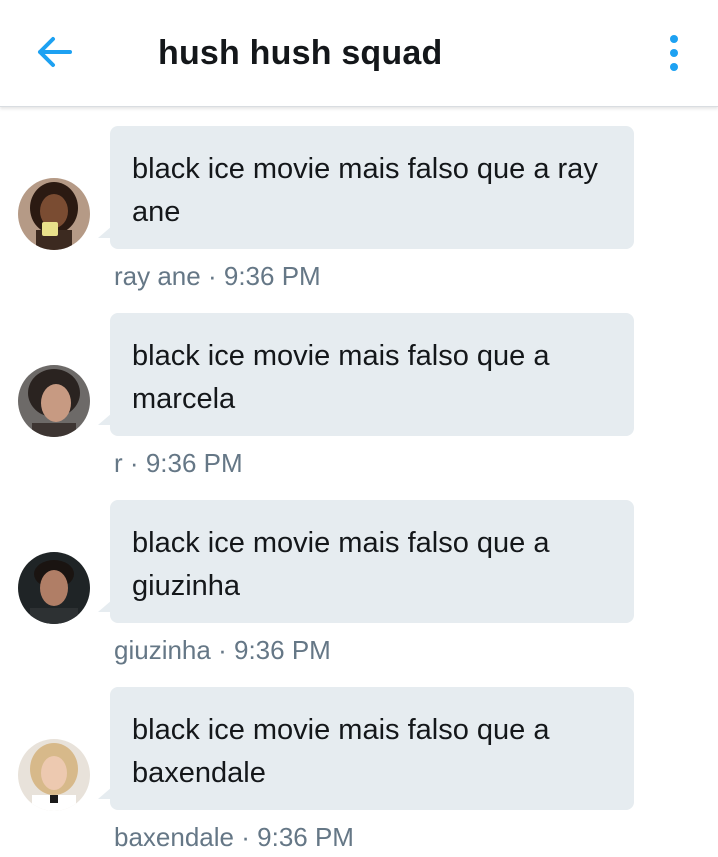  I want to click on message-bubble: black ice movie mais falso que a marcela, so click(372, 374).